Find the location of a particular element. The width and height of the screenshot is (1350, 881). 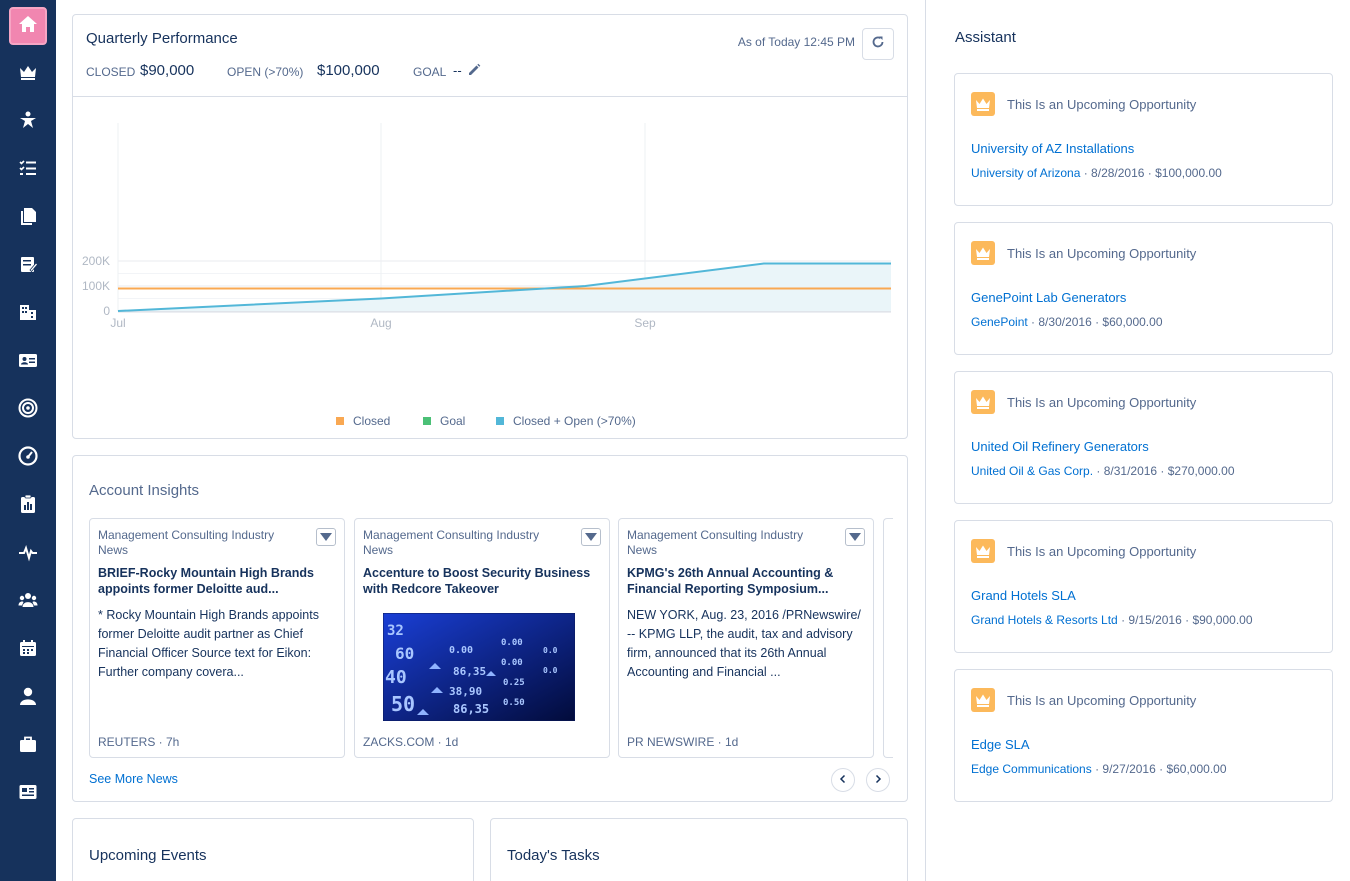

x-axis-ticks: Jul Aug Sep is located at coordinates (383, 323).